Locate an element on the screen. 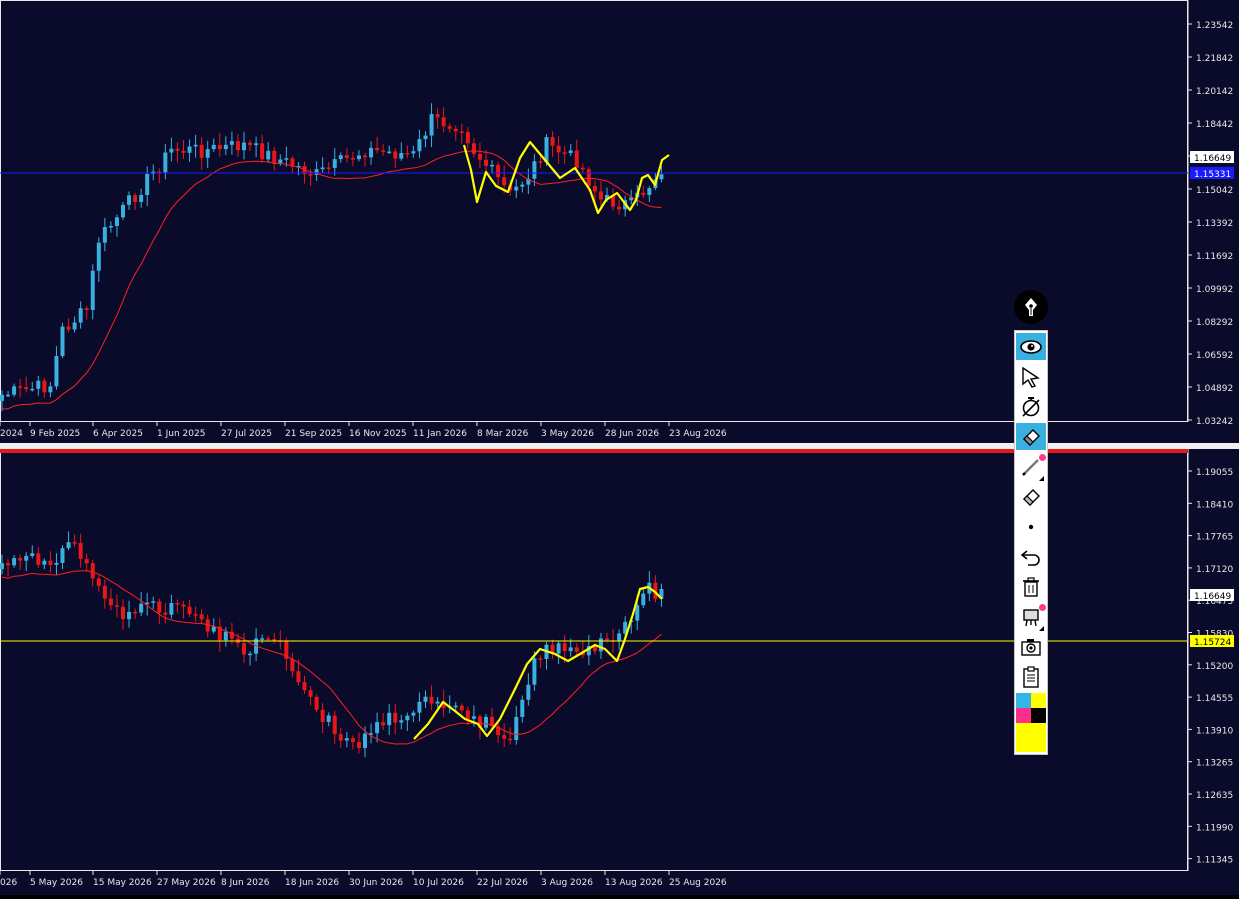 The width and height of the screenshot is (1239, 899). date-label: 3 May 2026 is located at coordinates (567, 434).